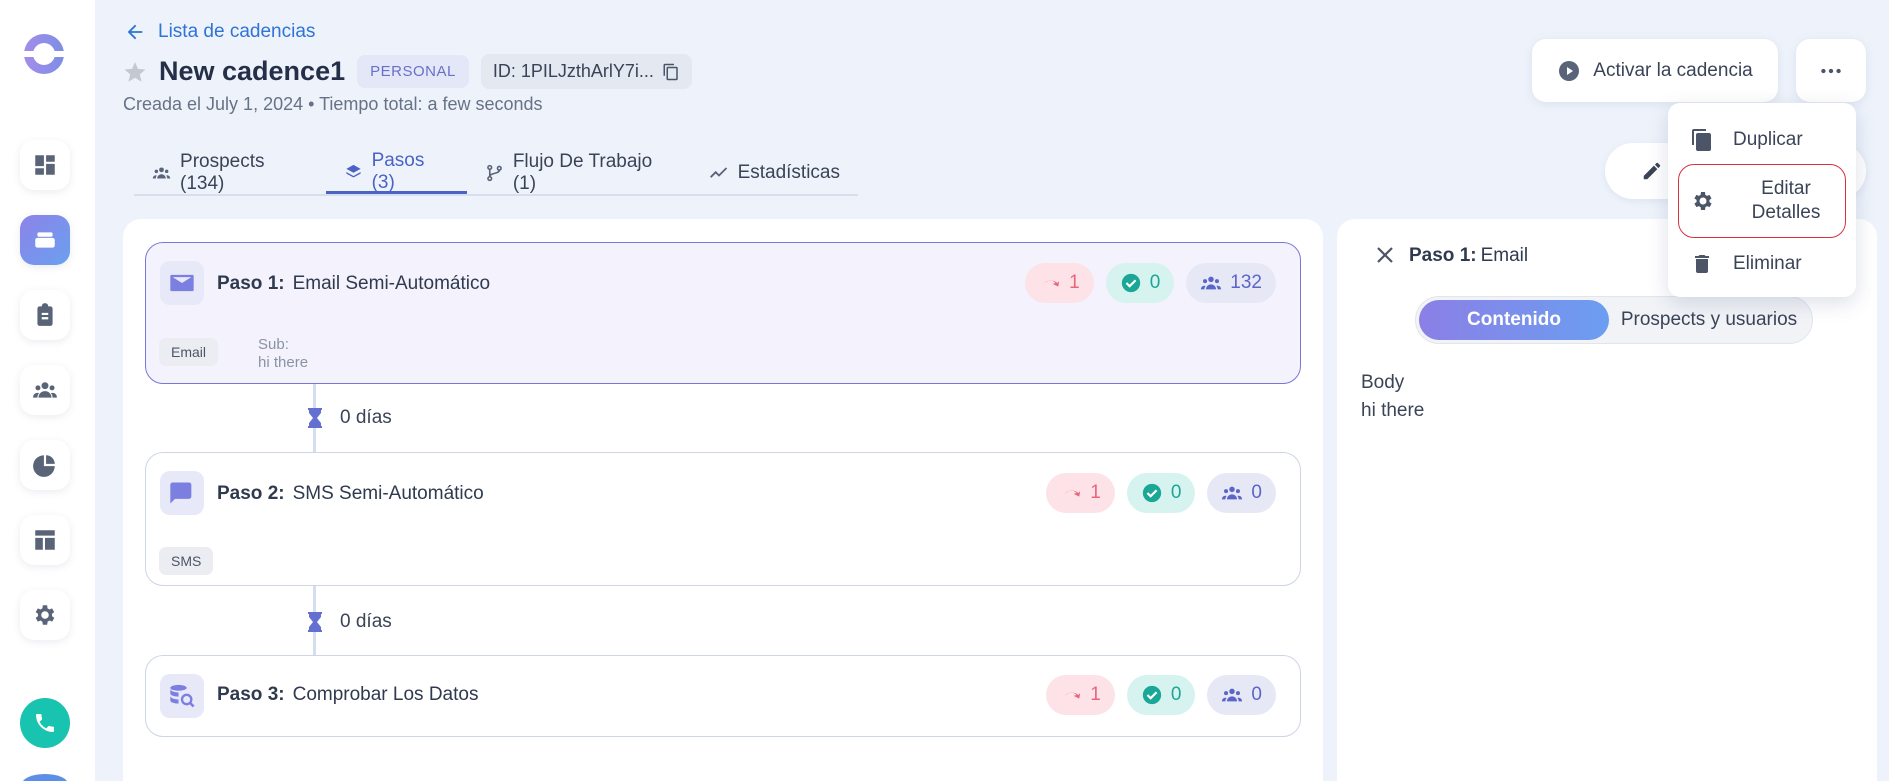 The width and height of the screenshot is (1889, 781). Describe the element at coordinates (315, 418) in the screenshot. I see `hourglass-icon` at that location.